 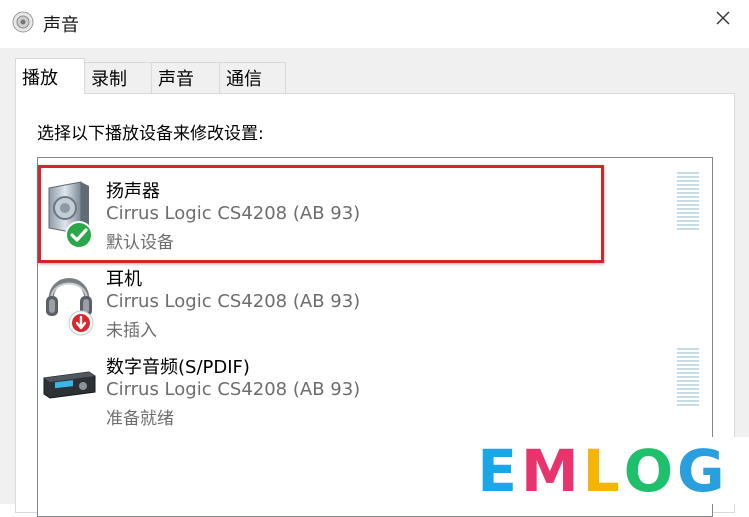 I want to click on device-status: 未插入, so click(x=131, y=331).